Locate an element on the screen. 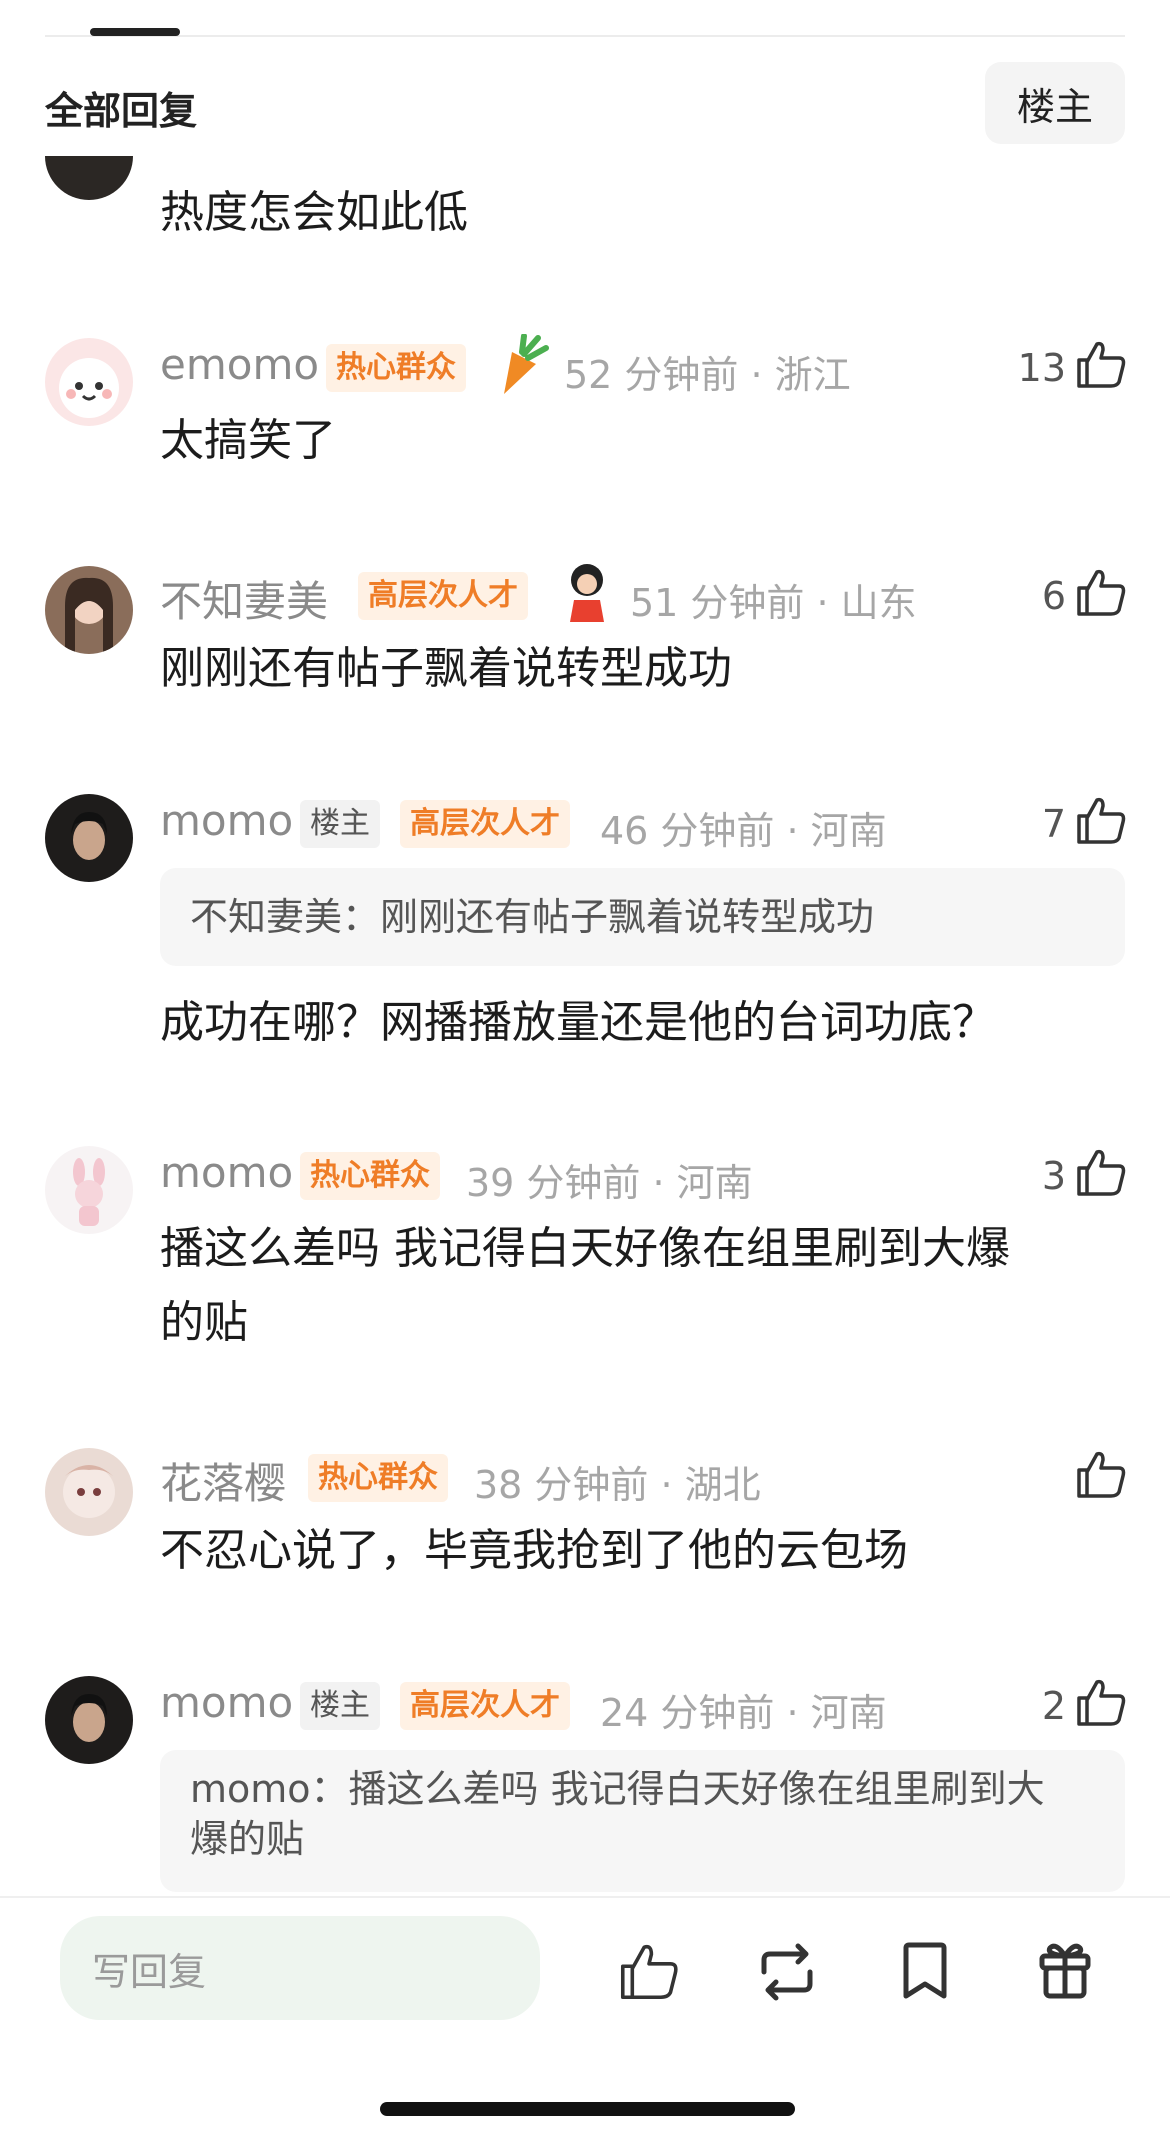  all-replies-title: 全部回复 is located at coordinates (121, 111).